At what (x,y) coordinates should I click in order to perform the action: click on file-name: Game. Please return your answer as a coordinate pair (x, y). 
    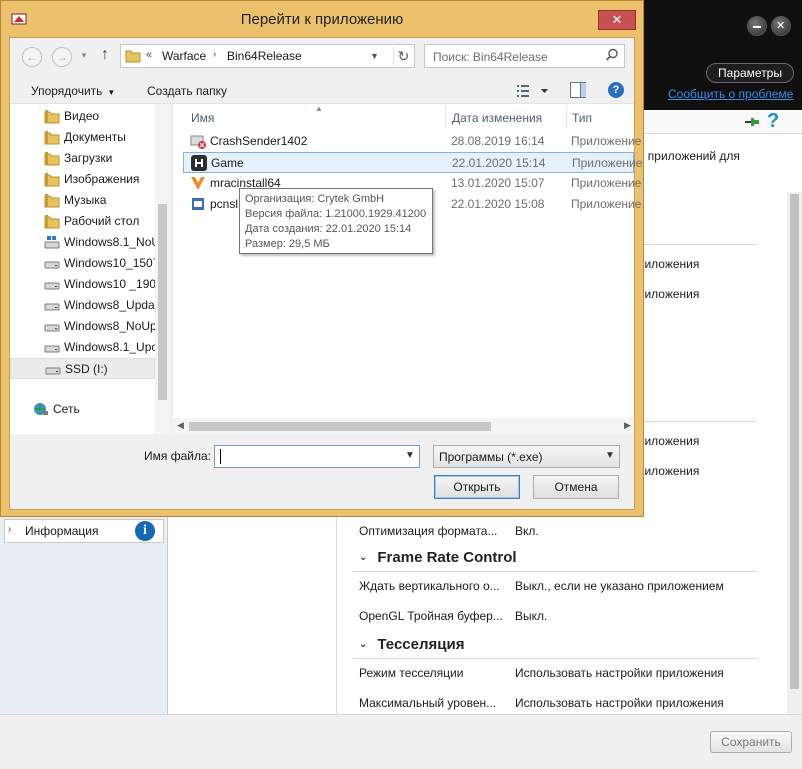
    Looking at the image, I should click on (227, 163).